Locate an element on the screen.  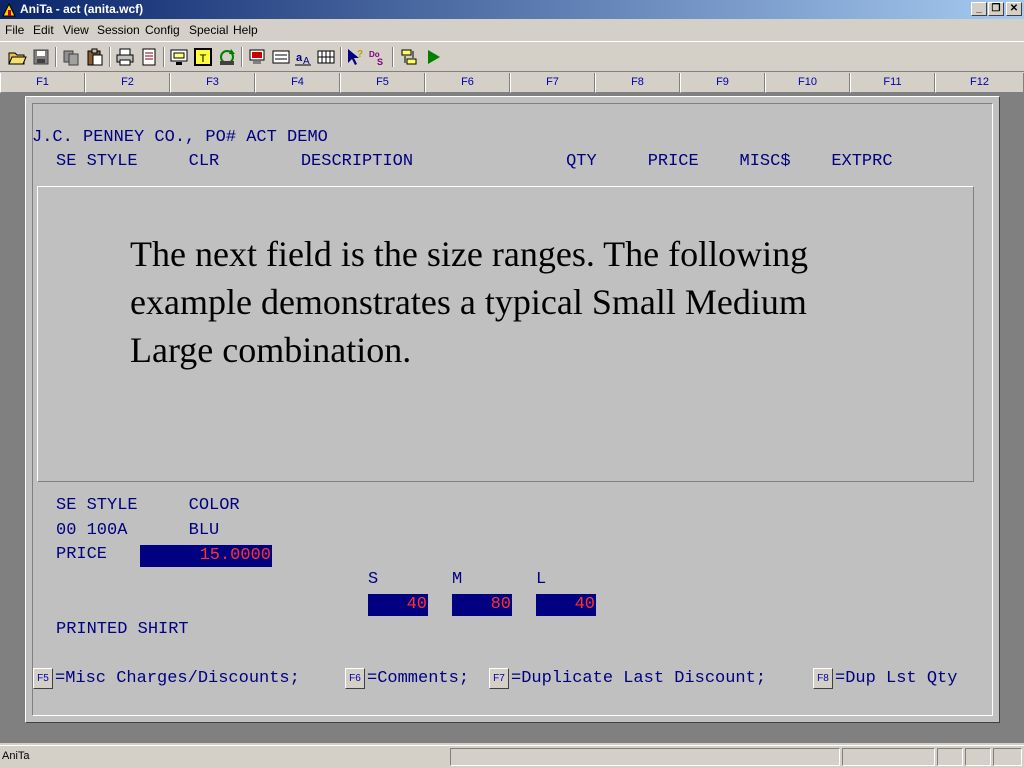
size-qty-m: 80 is located at coordinates (482, 605).